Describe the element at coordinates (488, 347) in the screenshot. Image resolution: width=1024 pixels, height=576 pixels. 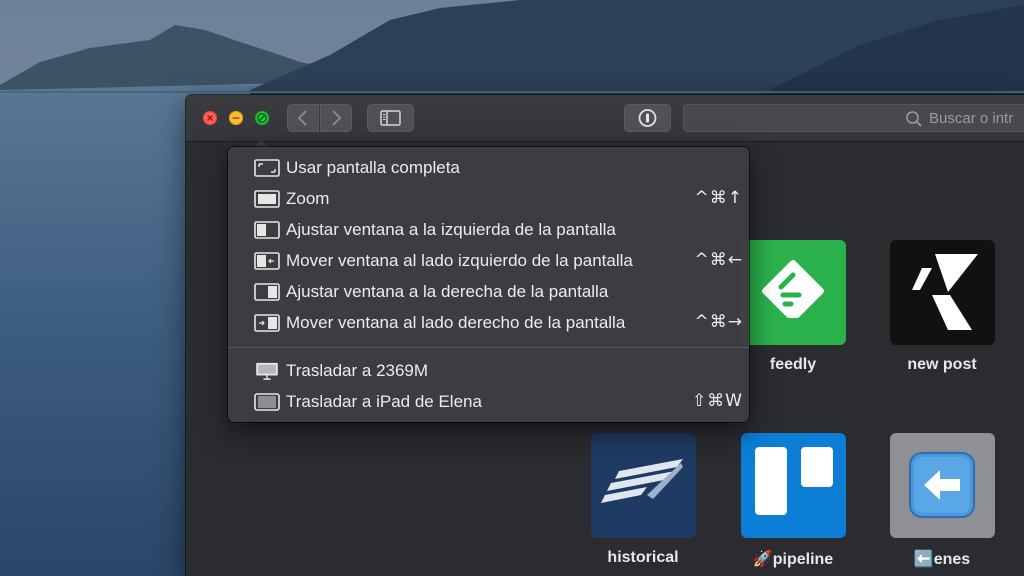
I see `menu-separator` at that location.